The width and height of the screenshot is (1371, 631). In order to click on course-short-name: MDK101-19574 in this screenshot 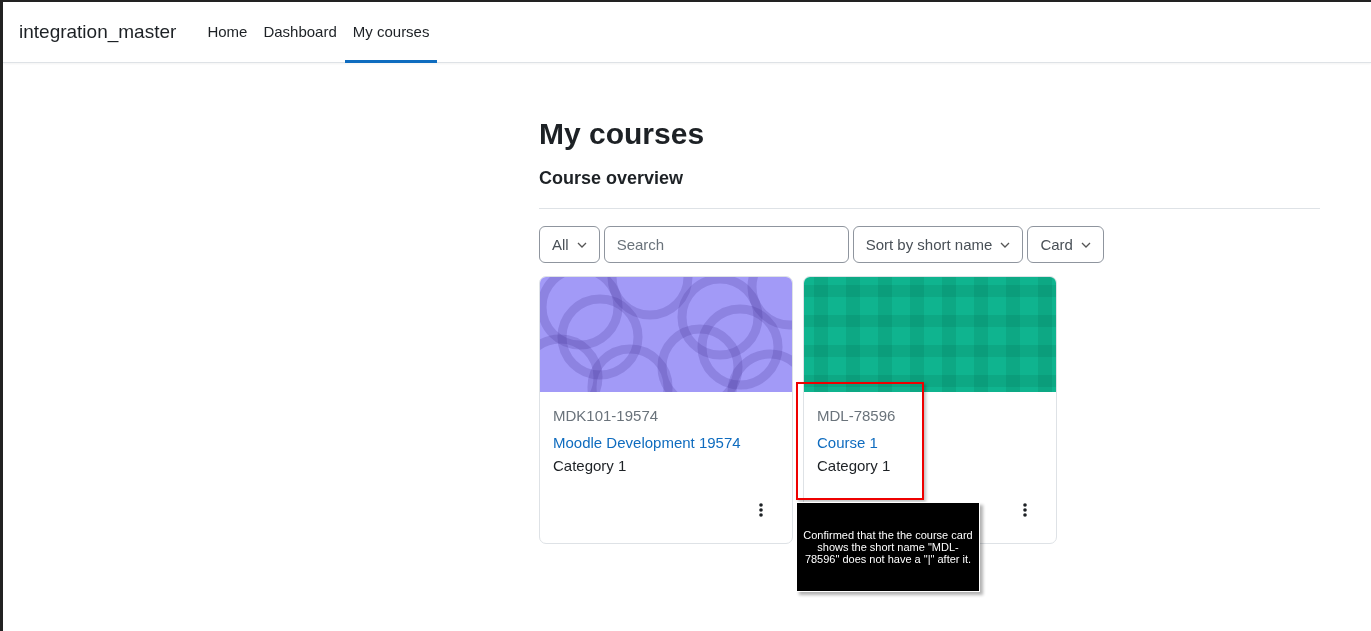, I will do `click(606, 416)`.